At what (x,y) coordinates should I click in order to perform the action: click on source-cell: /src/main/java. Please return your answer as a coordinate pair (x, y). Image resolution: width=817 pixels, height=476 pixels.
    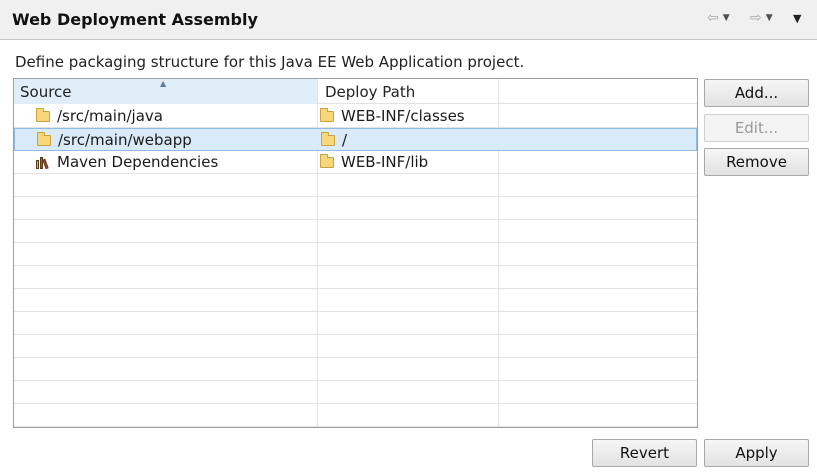
    Looking at the image, I should click on (99, 116).